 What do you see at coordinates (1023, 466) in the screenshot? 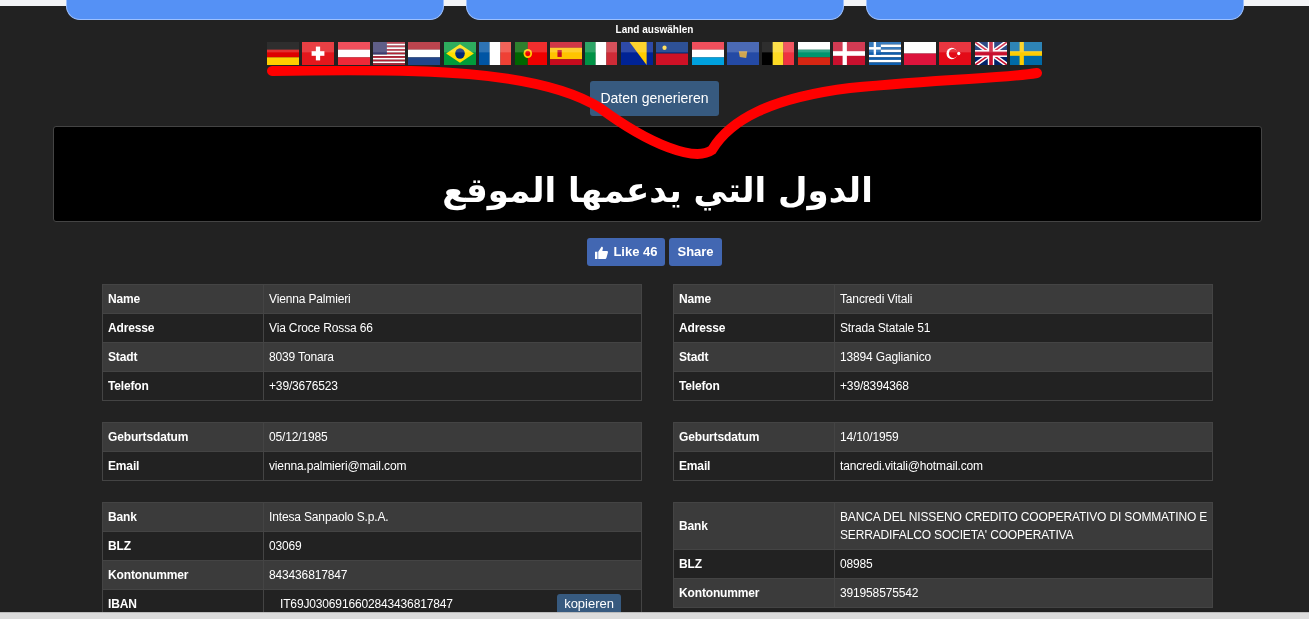
I see `field-value: tancredi.vitali@hotmail.com` at bounding box center [1023, 466].